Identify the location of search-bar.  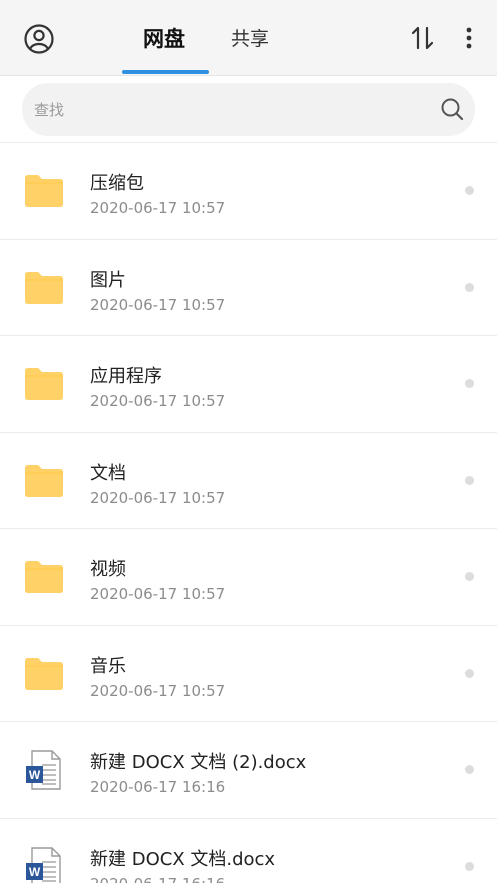
(248, 109).